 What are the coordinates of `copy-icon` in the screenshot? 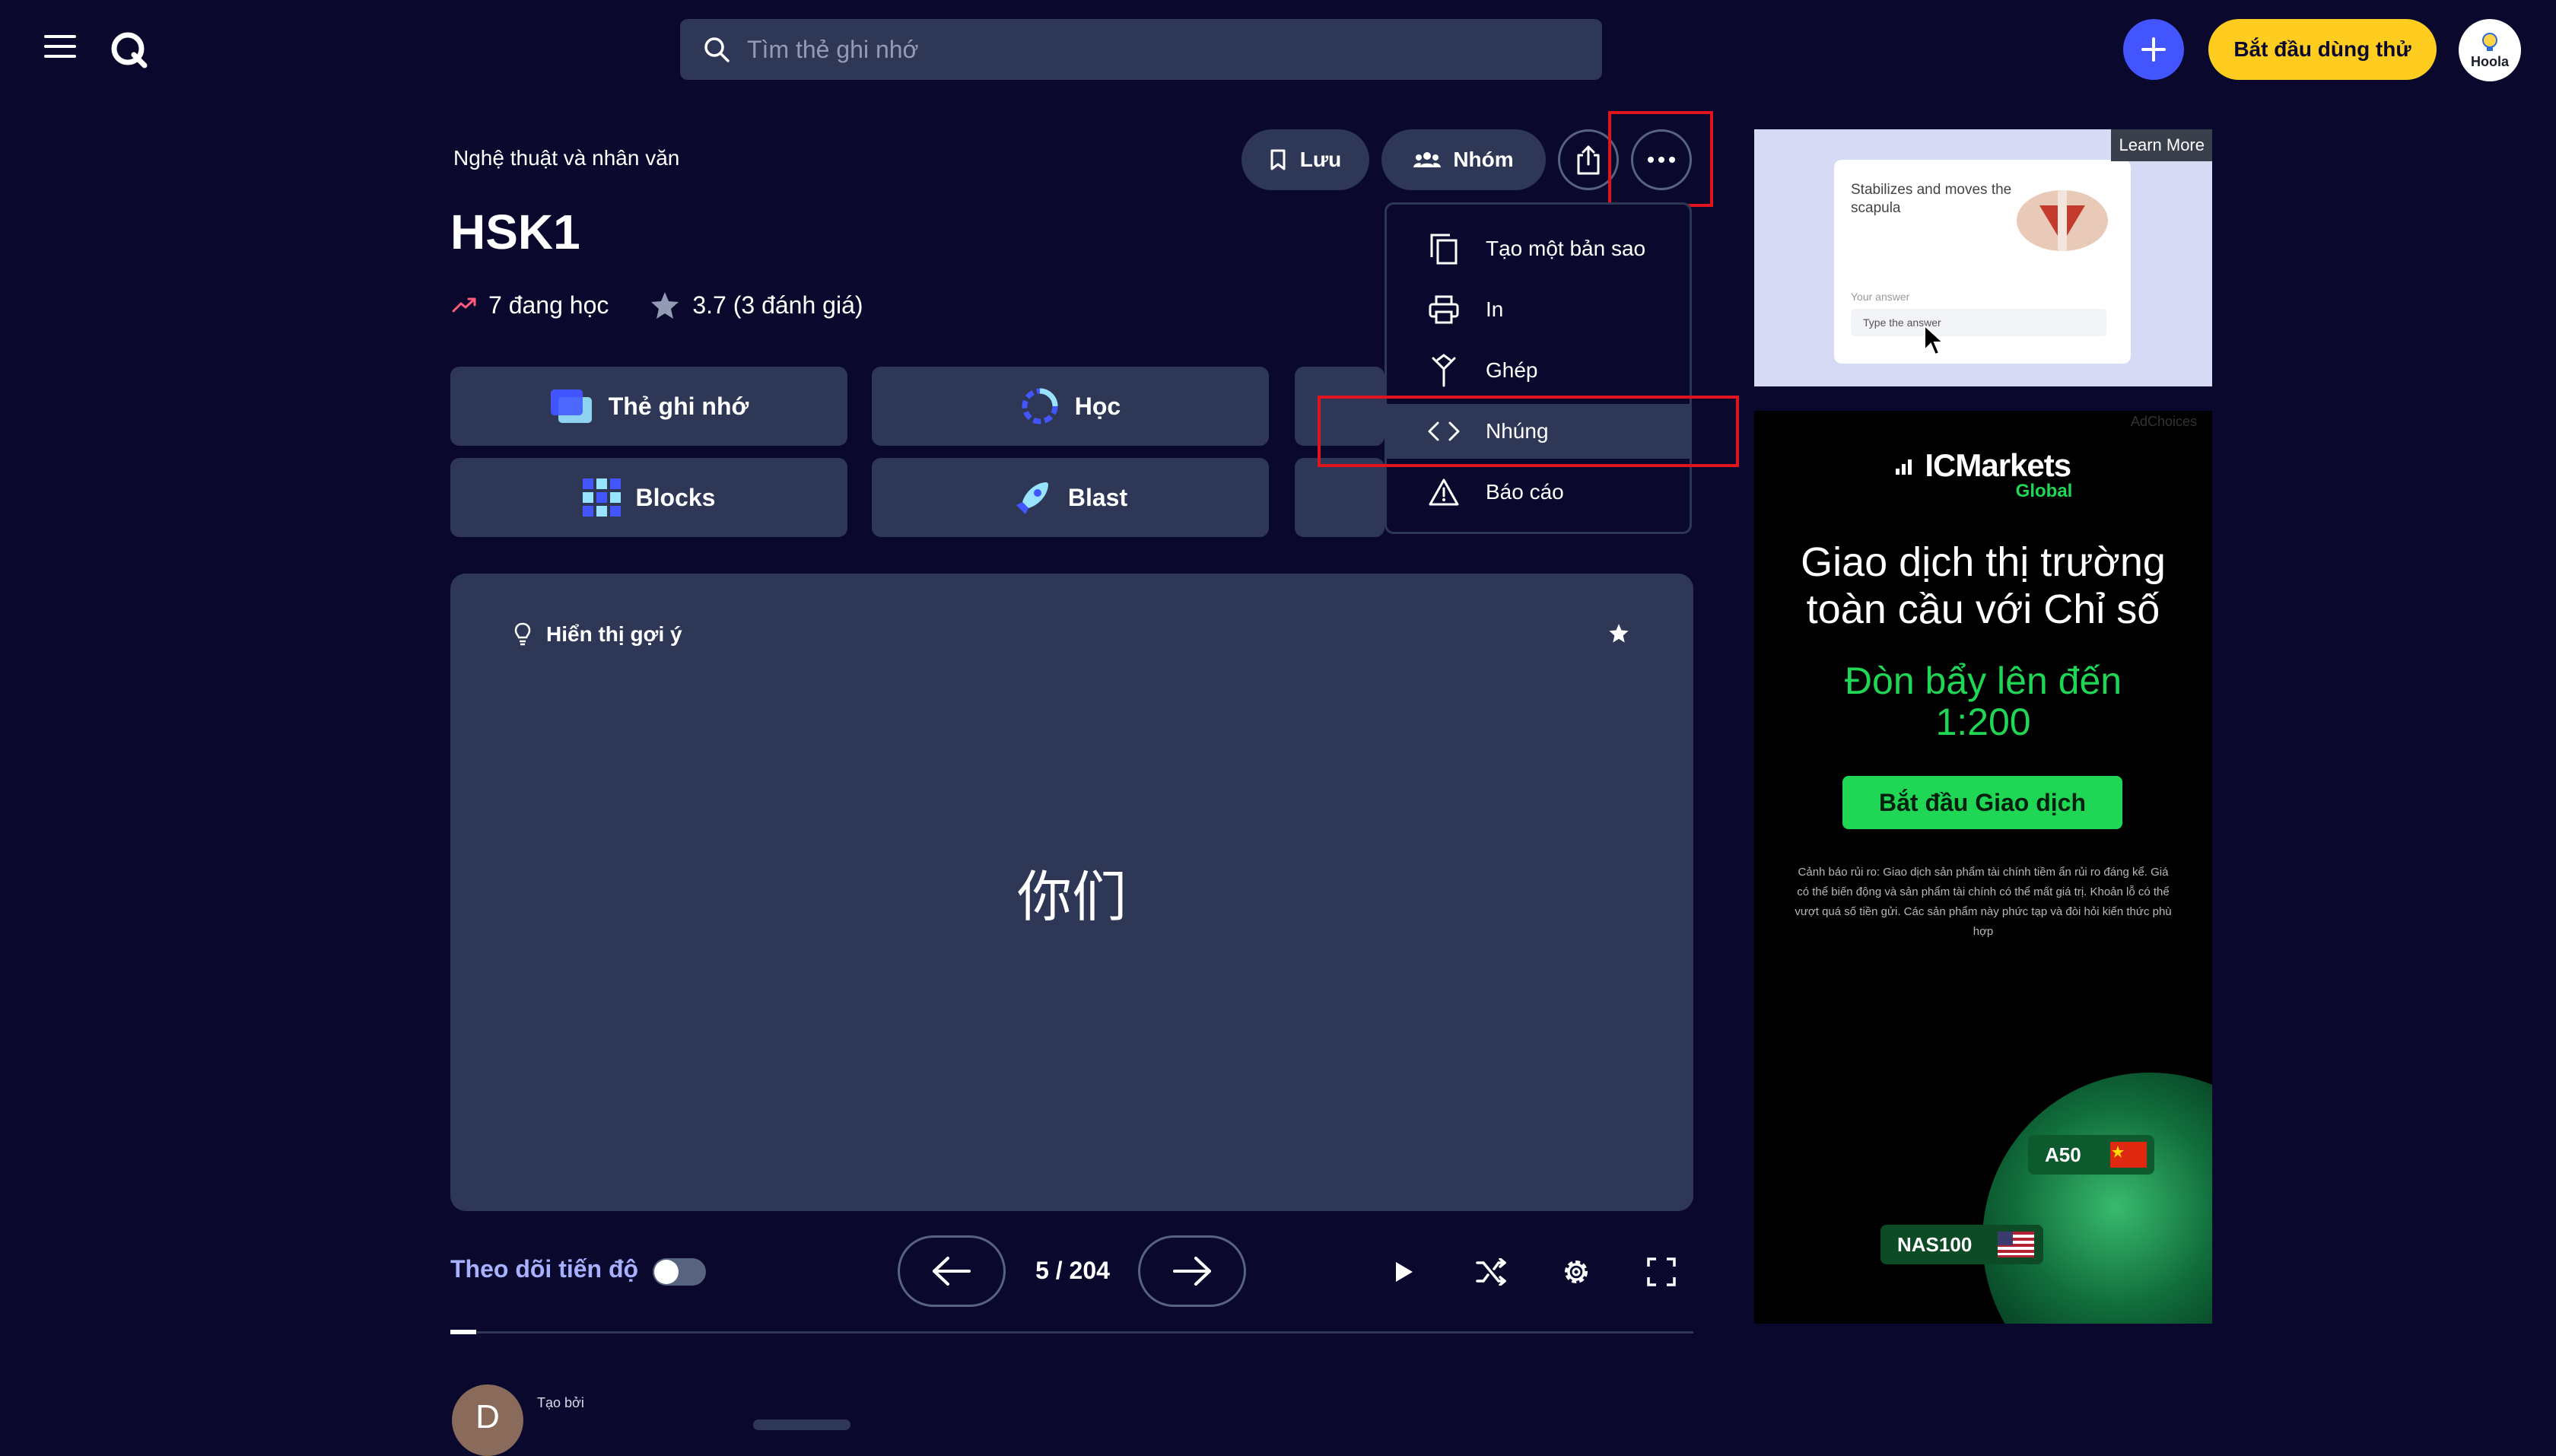 It's located at (1444, 249).